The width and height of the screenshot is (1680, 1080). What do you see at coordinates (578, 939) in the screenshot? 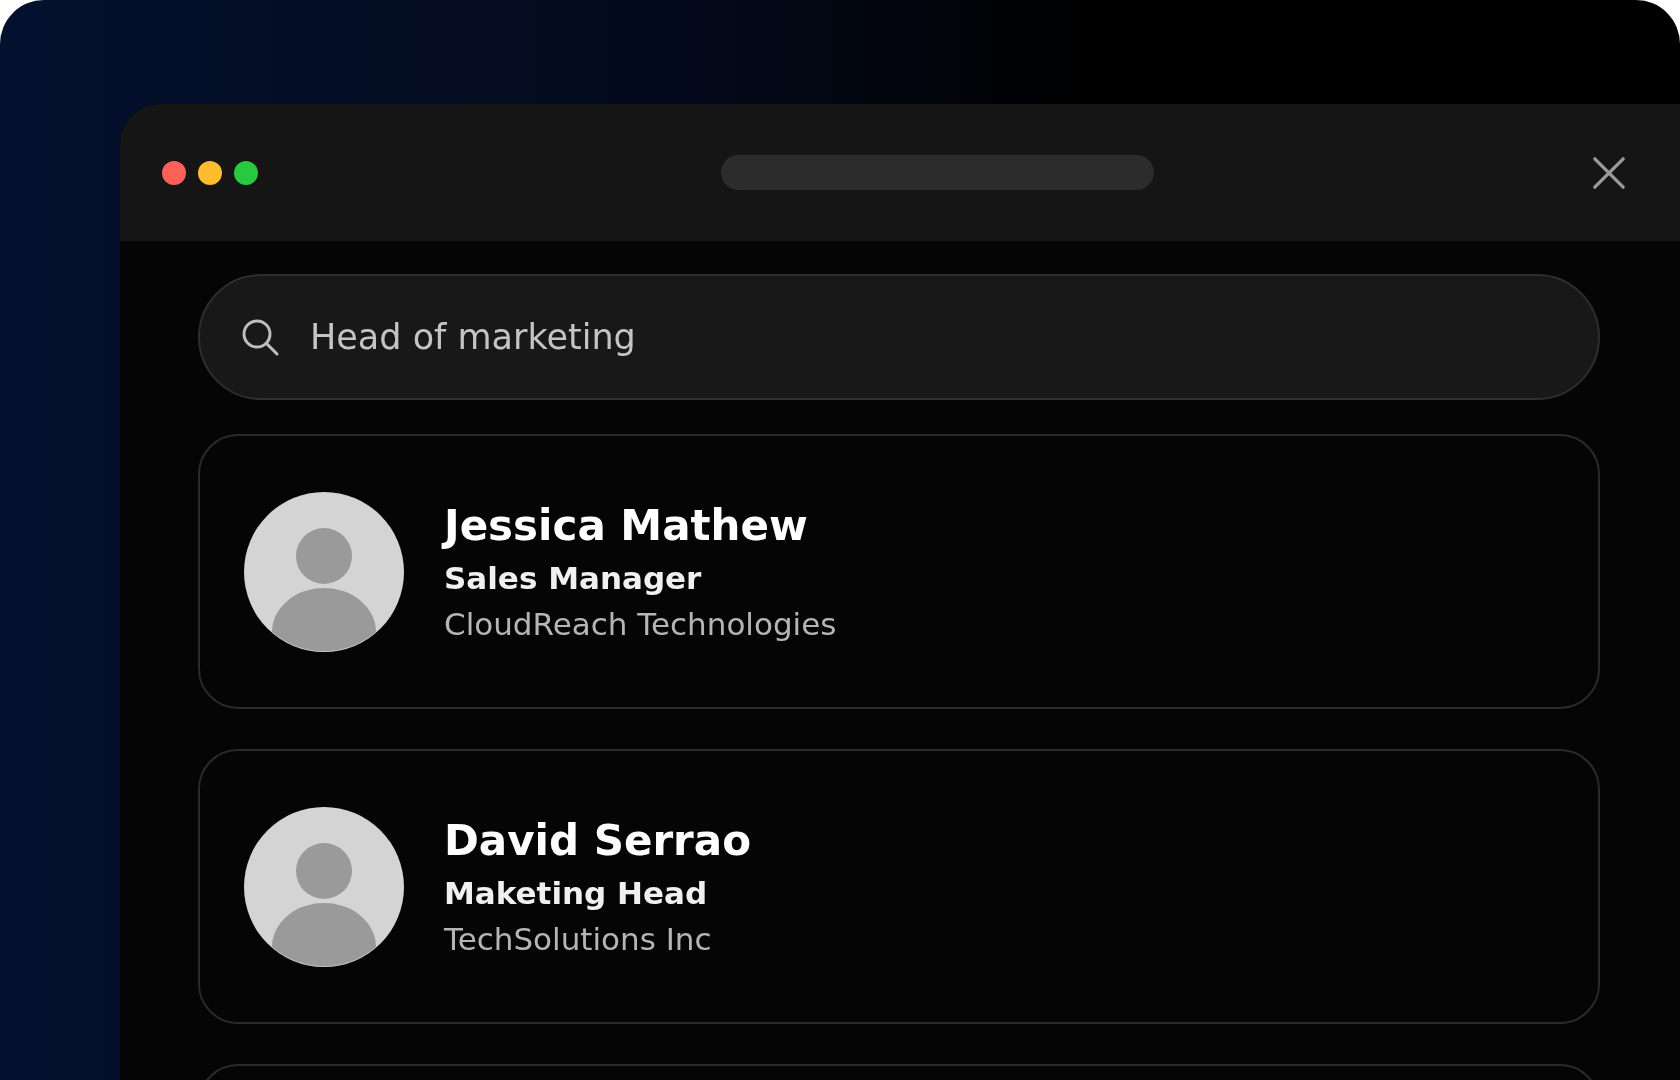
I see `company-name: TechSolutions Inc` at bounding box center [578, 939].